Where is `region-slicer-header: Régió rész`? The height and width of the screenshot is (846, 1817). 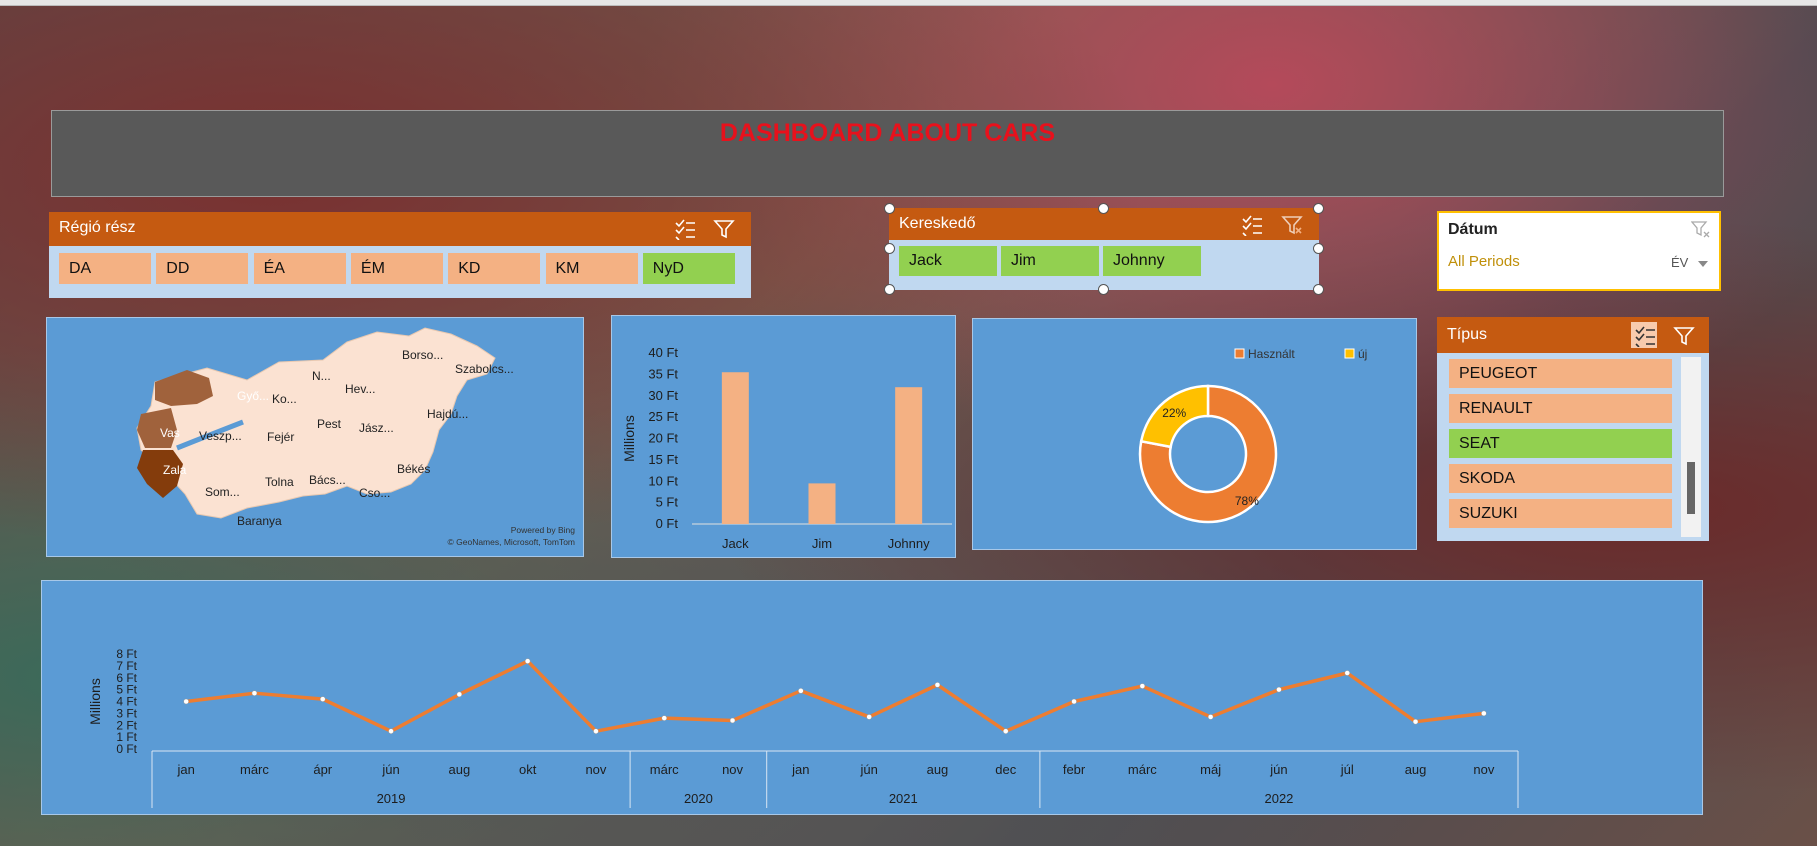
region-slicer-header: Régió rész is located at coordinates (400, 229).